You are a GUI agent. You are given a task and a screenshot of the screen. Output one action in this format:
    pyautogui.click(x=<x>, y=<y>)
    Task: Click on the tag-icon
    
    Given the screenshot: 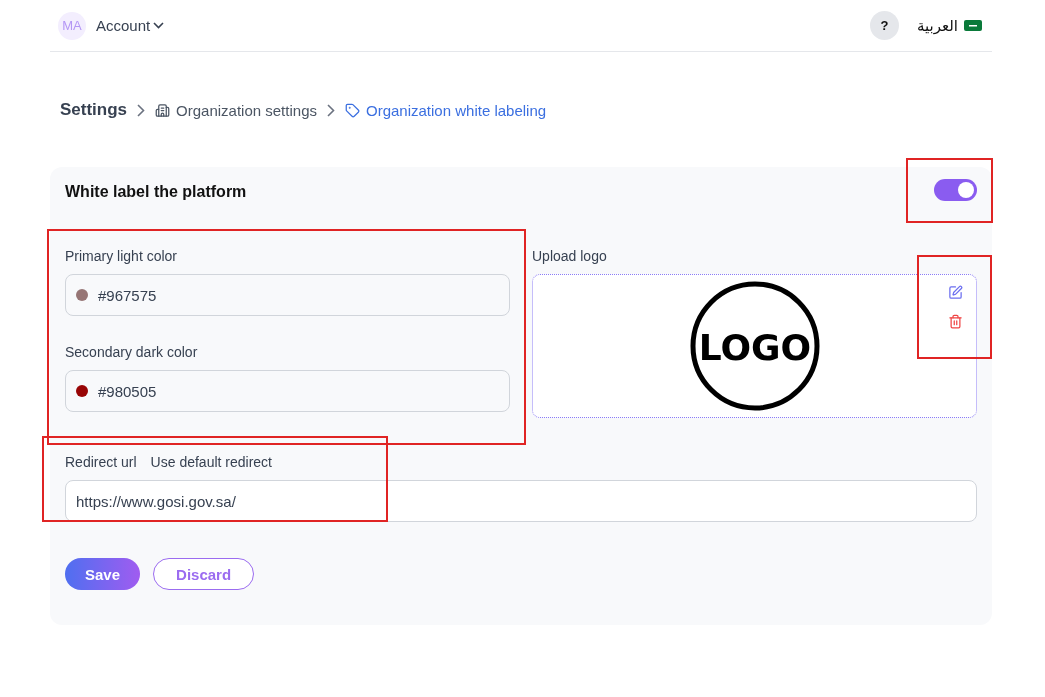 What is the action you would take?
    pyautogui.click(x=352, y=110)
    